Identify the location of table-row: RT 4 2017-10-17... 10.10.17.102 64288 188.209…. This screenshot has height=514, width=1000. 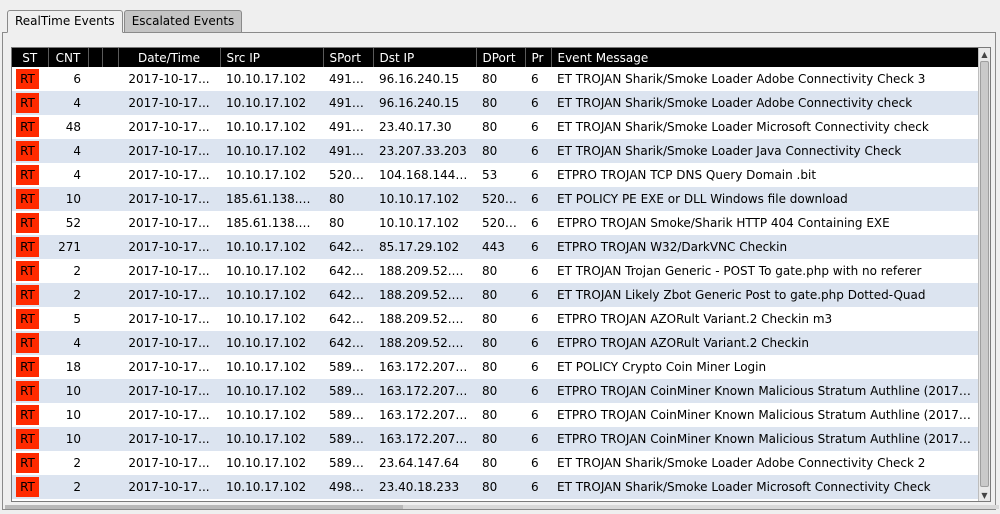
(495, 343).